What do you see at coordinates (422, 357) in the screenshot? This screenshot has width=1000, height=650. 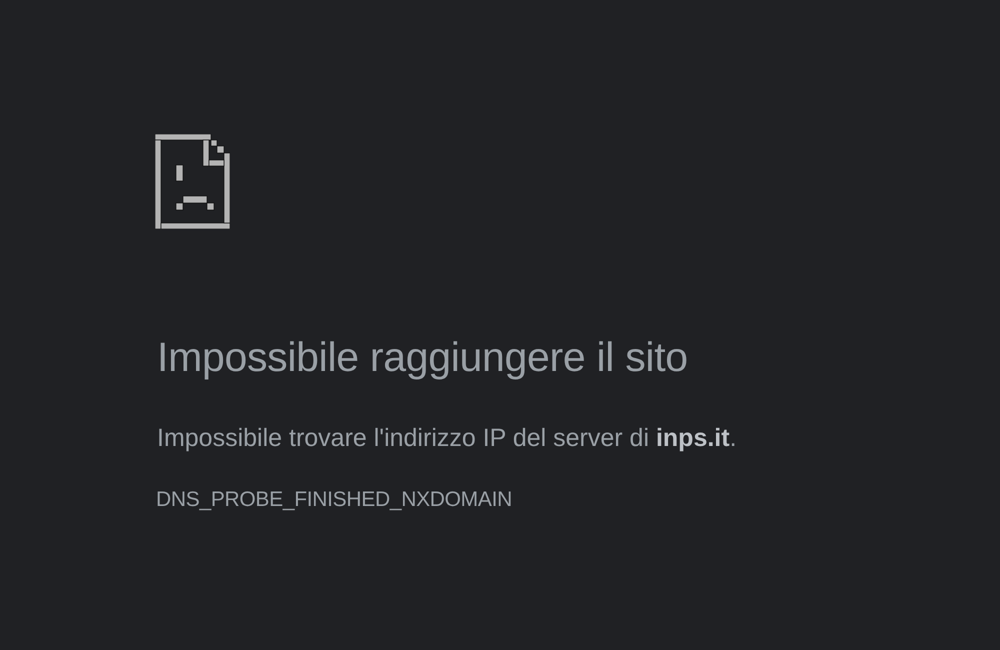 I see `error-title: Impossibile raggiungere il sito` at bounding box center [422, 357].